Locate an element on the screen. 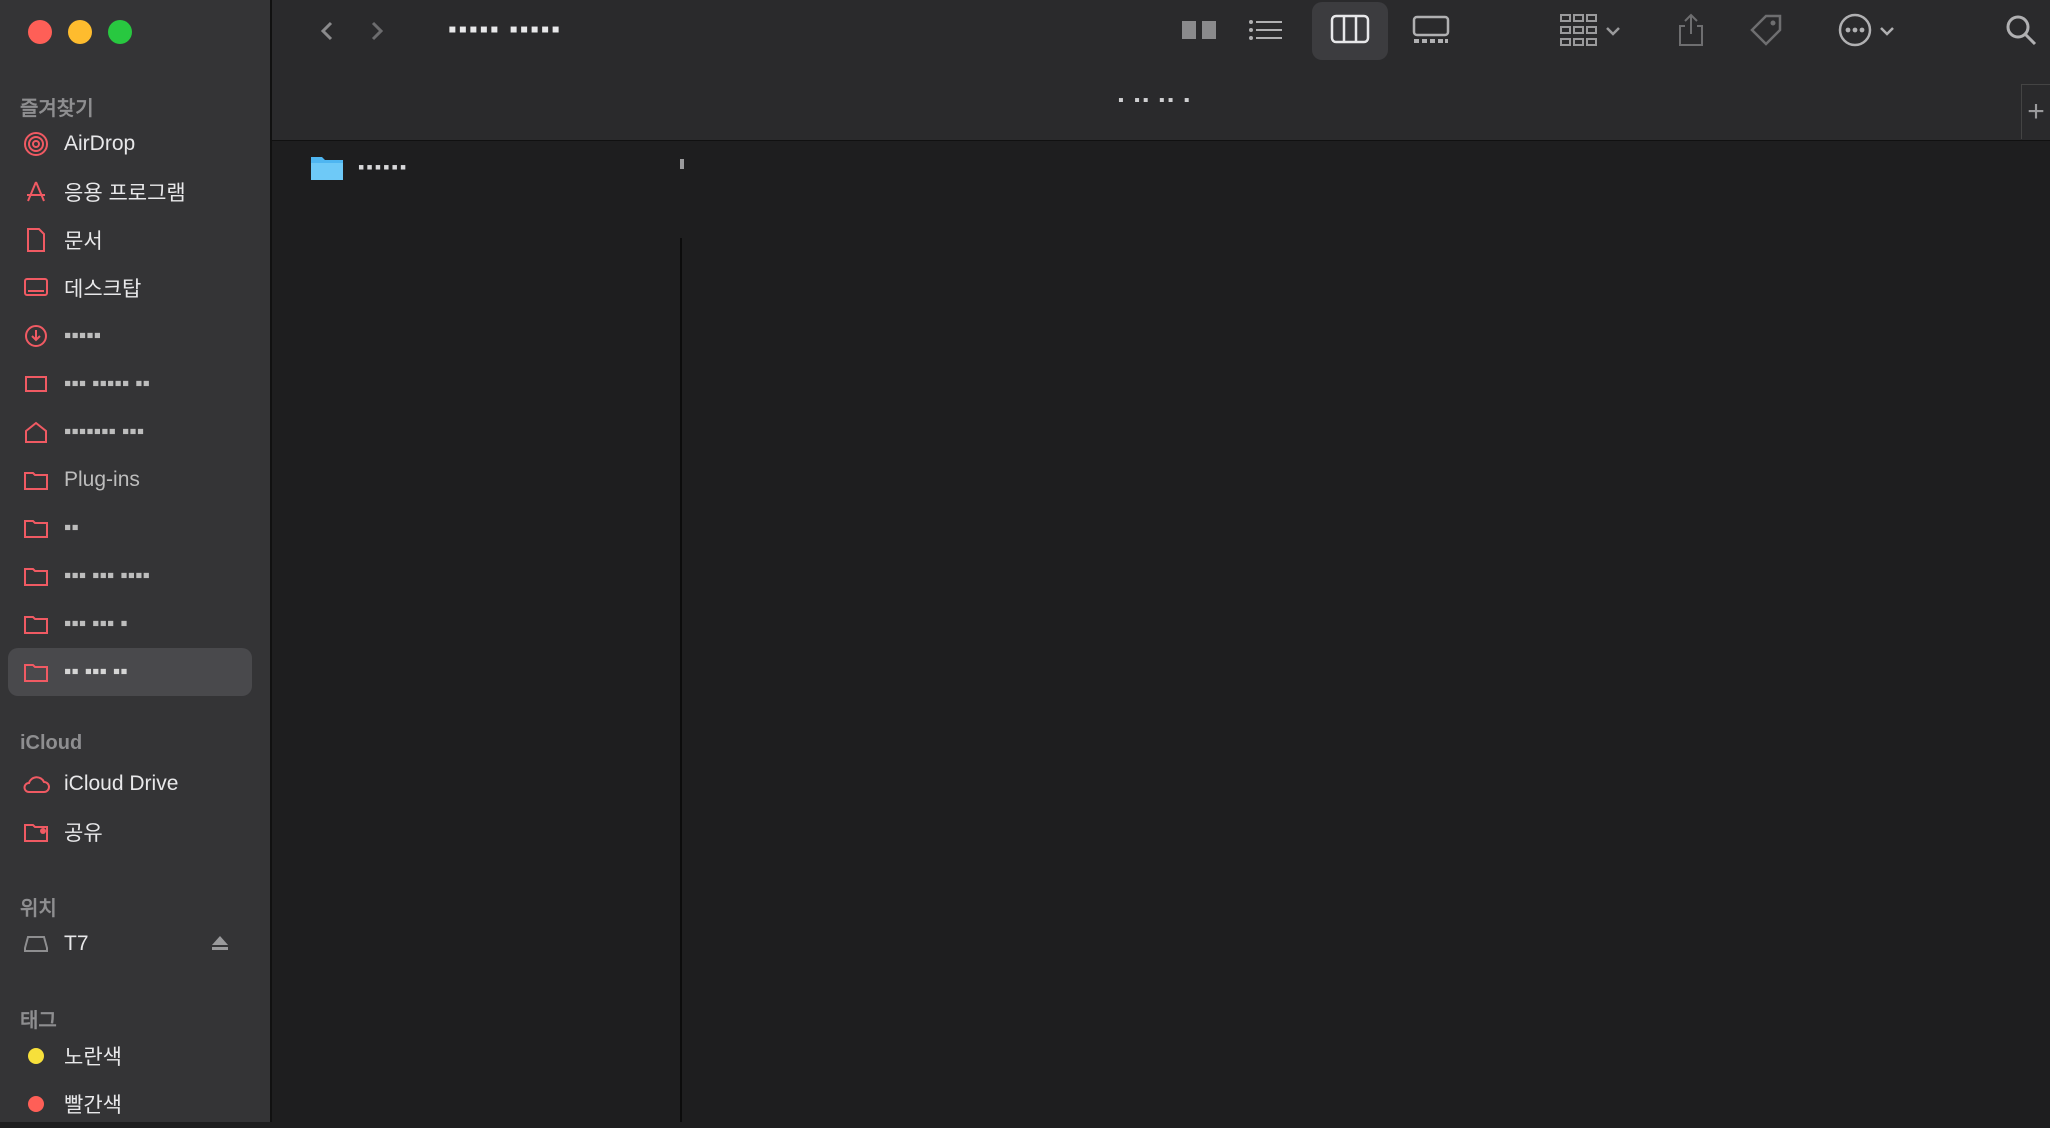 The height and width of the screenshot is (1128, 2050). chevron-right-icon is located at coordinates (683, 166).